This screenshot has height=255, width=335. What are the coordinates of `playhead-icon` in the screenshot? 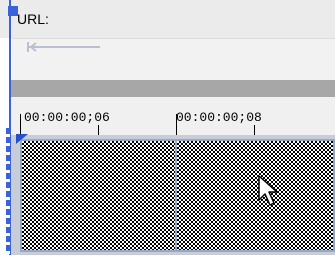 It's located at (22, 139).